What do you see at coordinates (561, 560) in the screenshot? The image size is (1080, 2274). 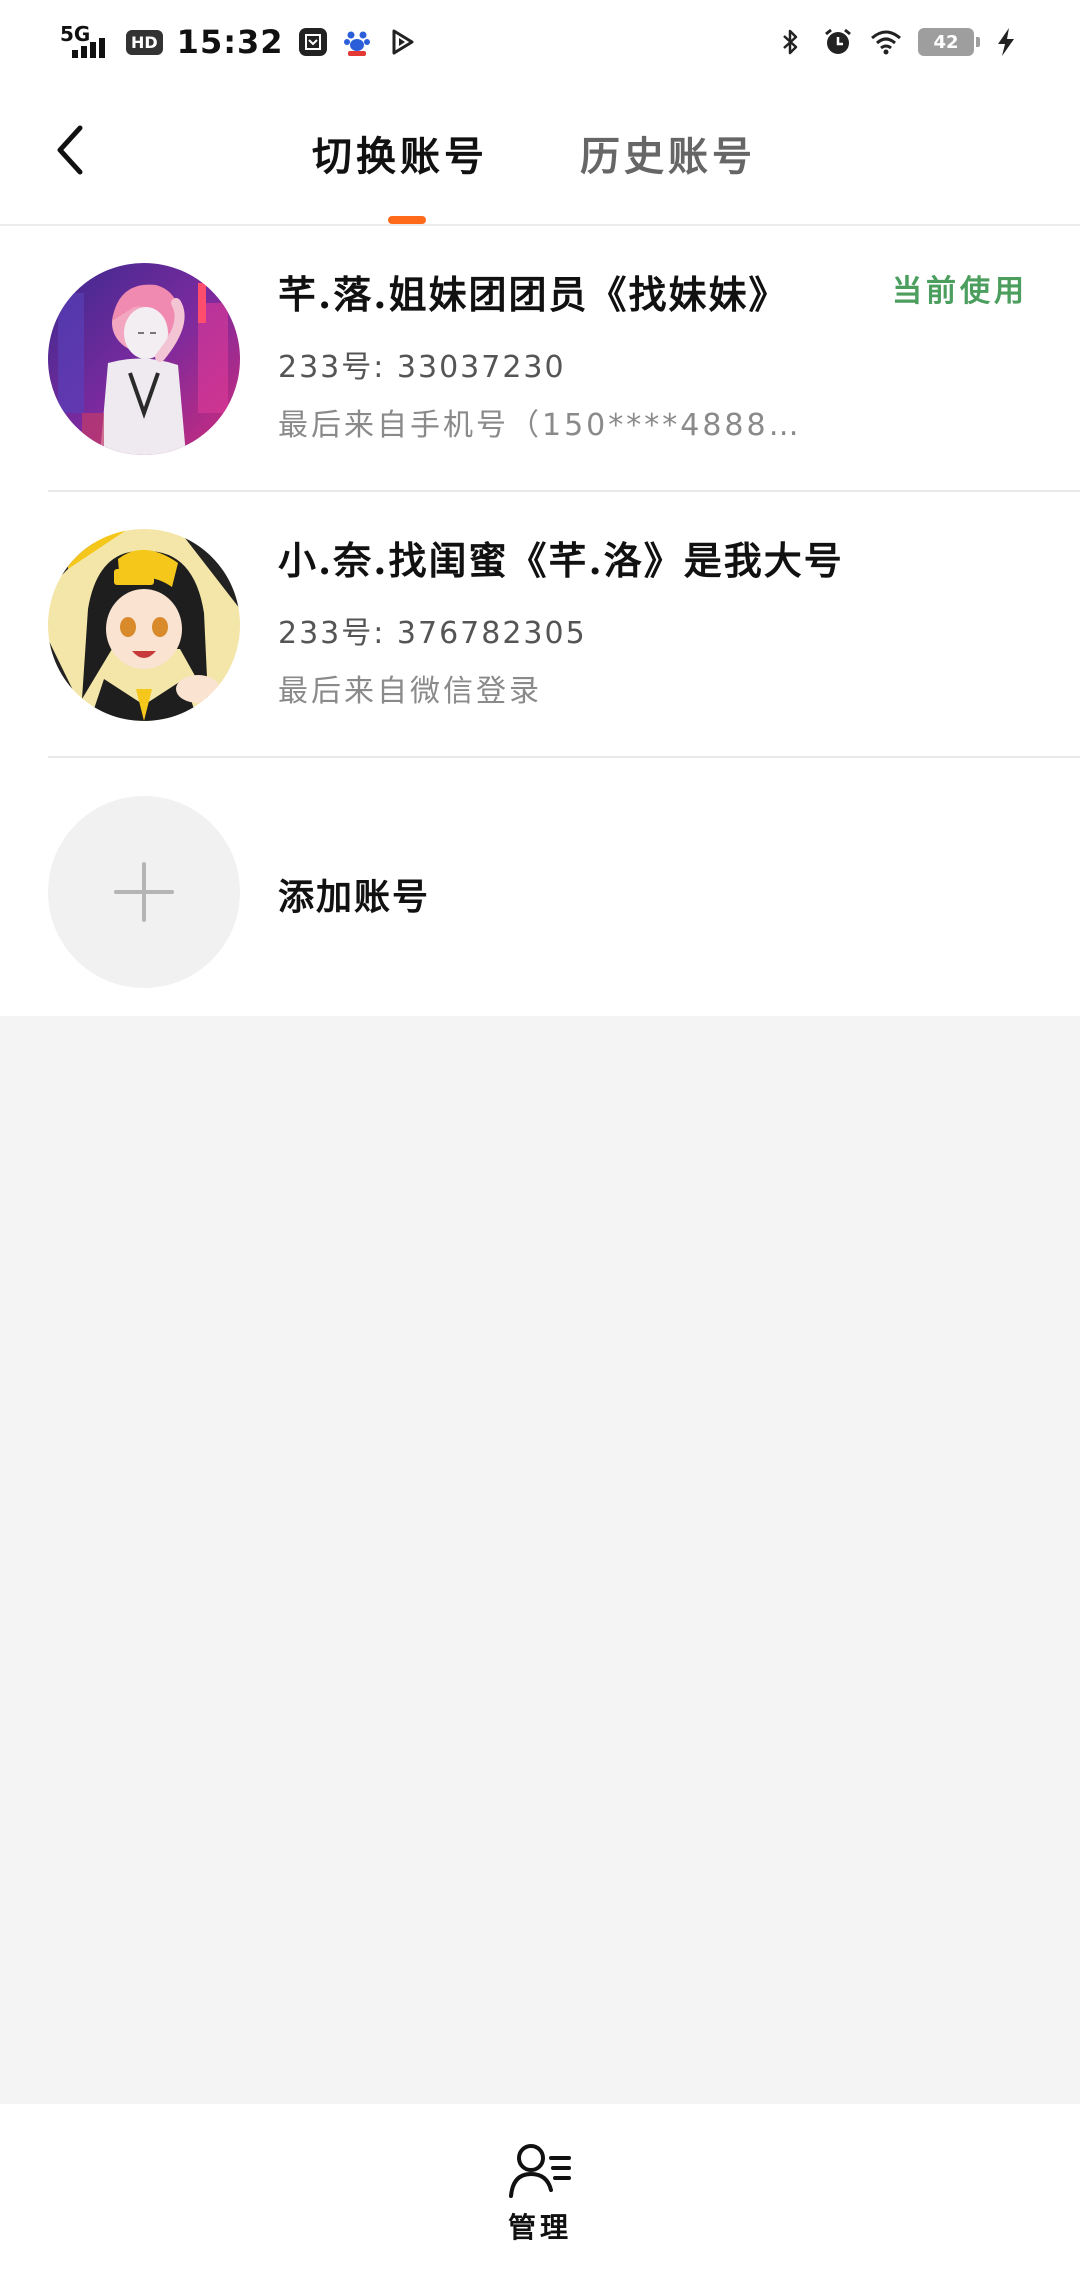 I see `account-name: 小.奈.找闺蜜《芊.洛》是我大号` at bounding box center [561, 560].